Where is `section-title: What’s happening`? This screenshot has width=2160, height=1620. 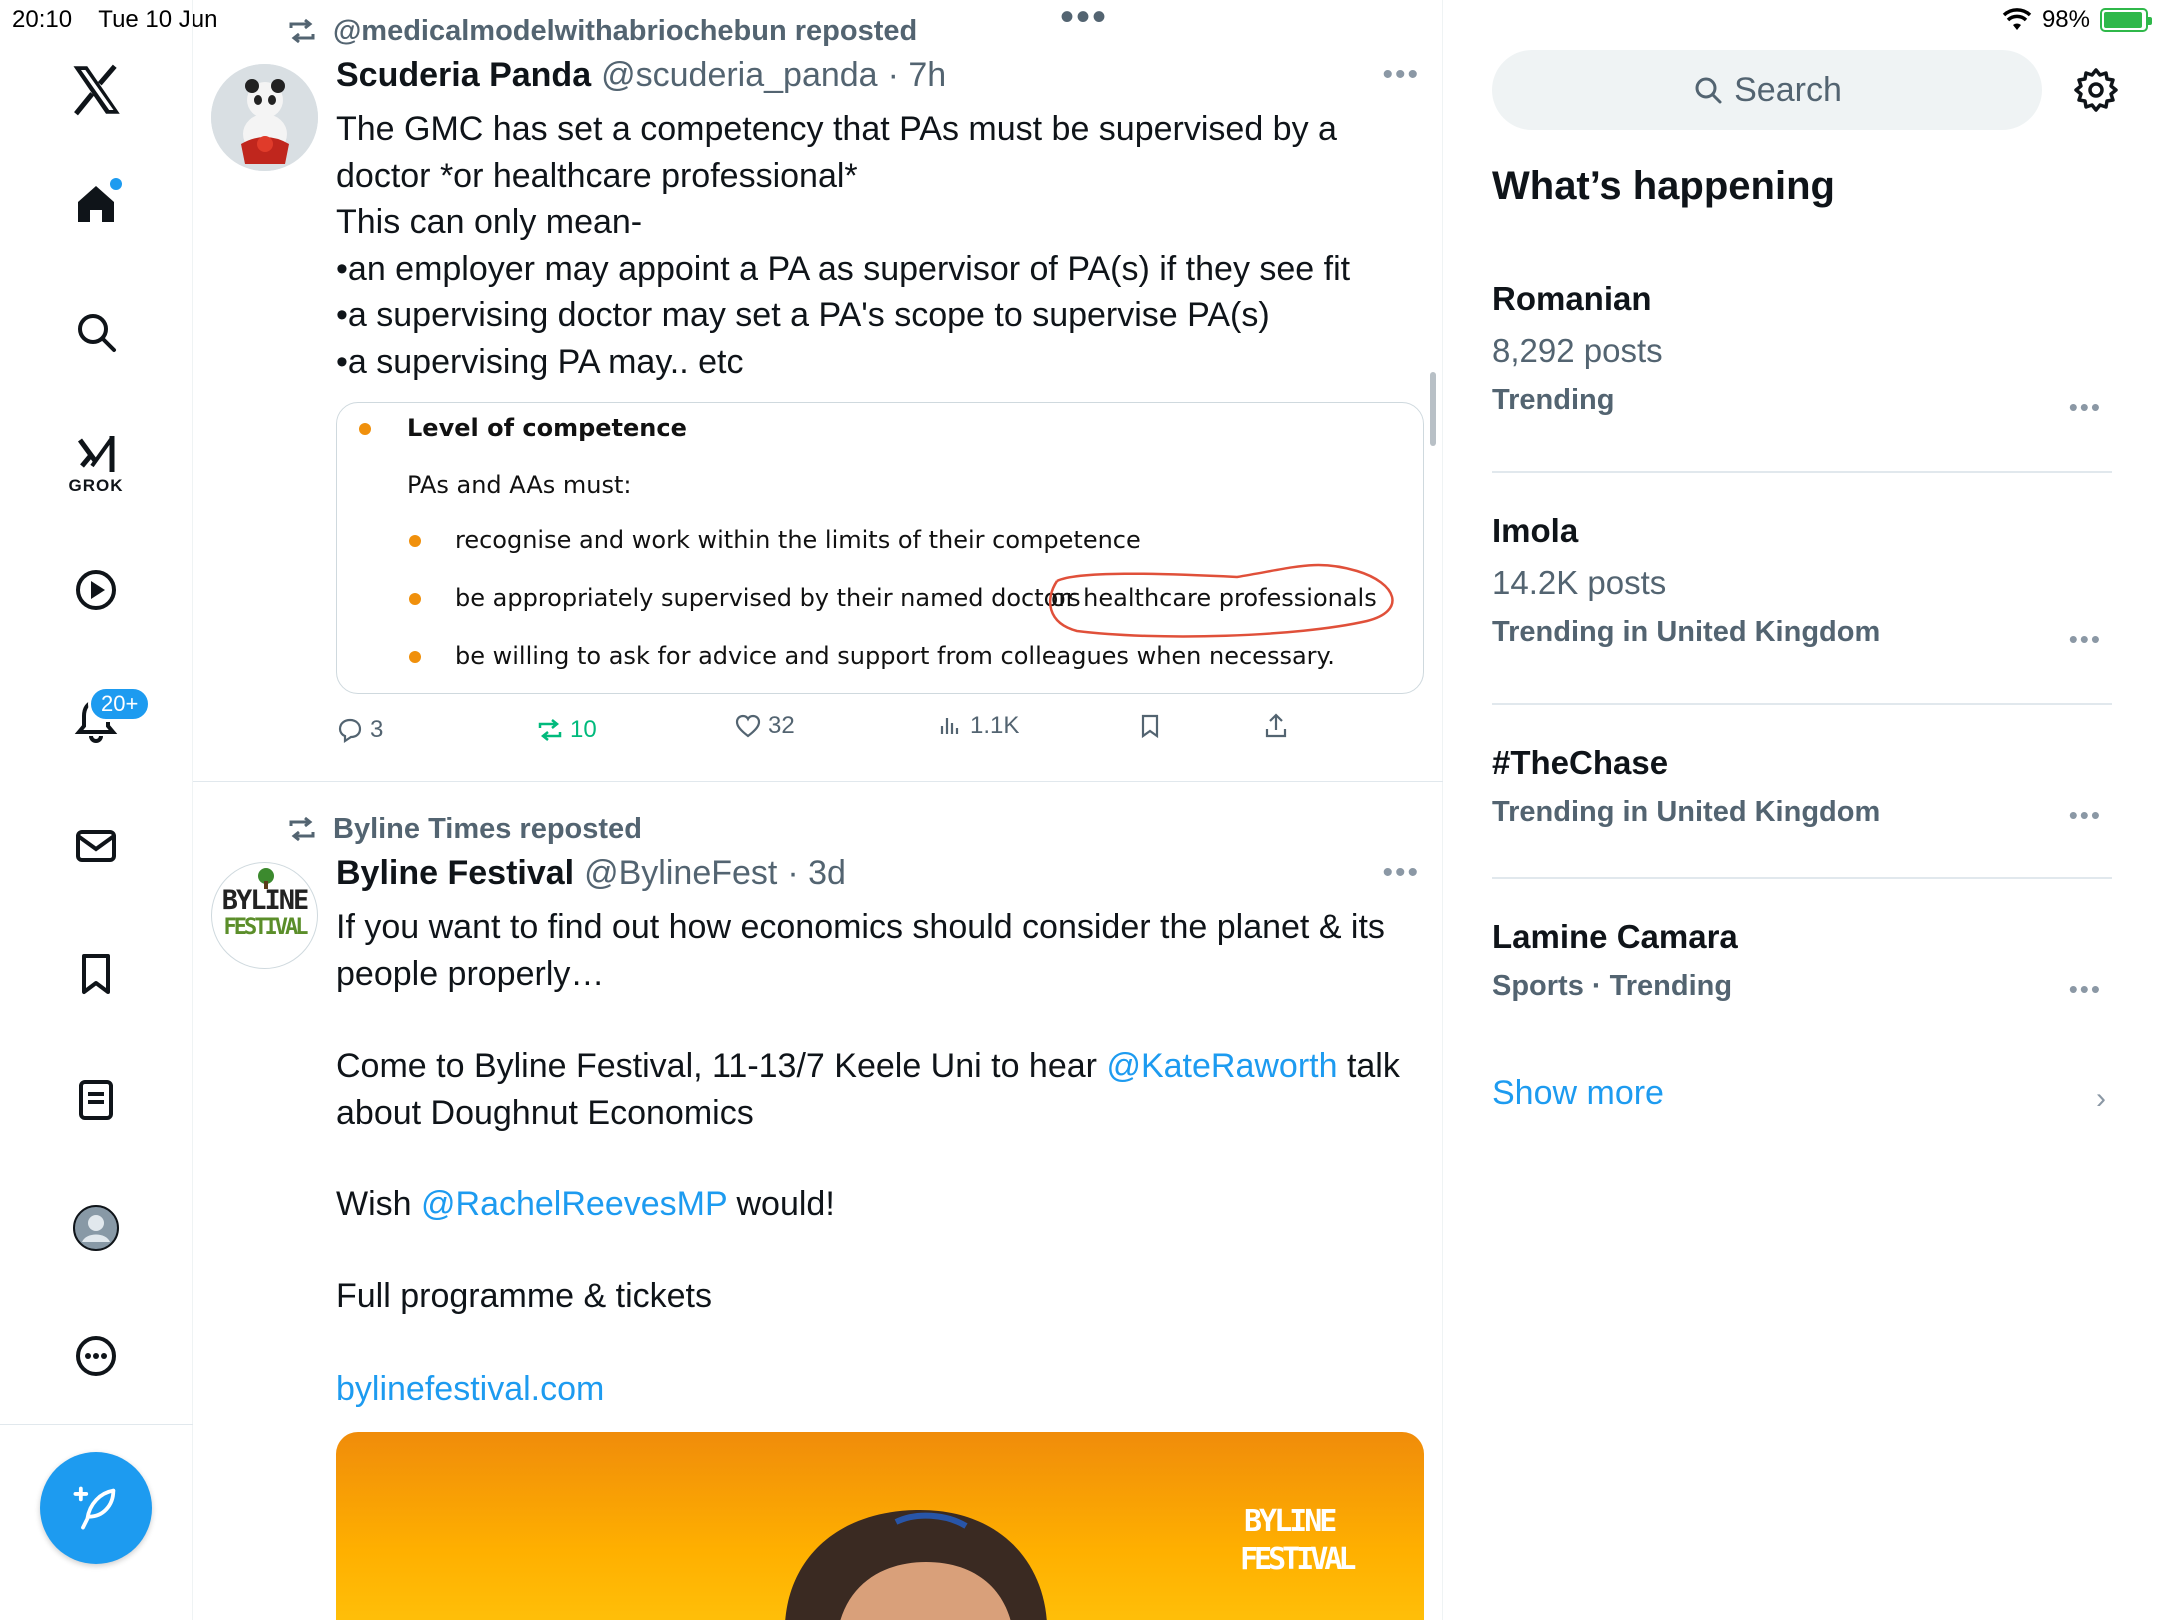 section-title: What’s happening is located at coordinates (1663, 186).